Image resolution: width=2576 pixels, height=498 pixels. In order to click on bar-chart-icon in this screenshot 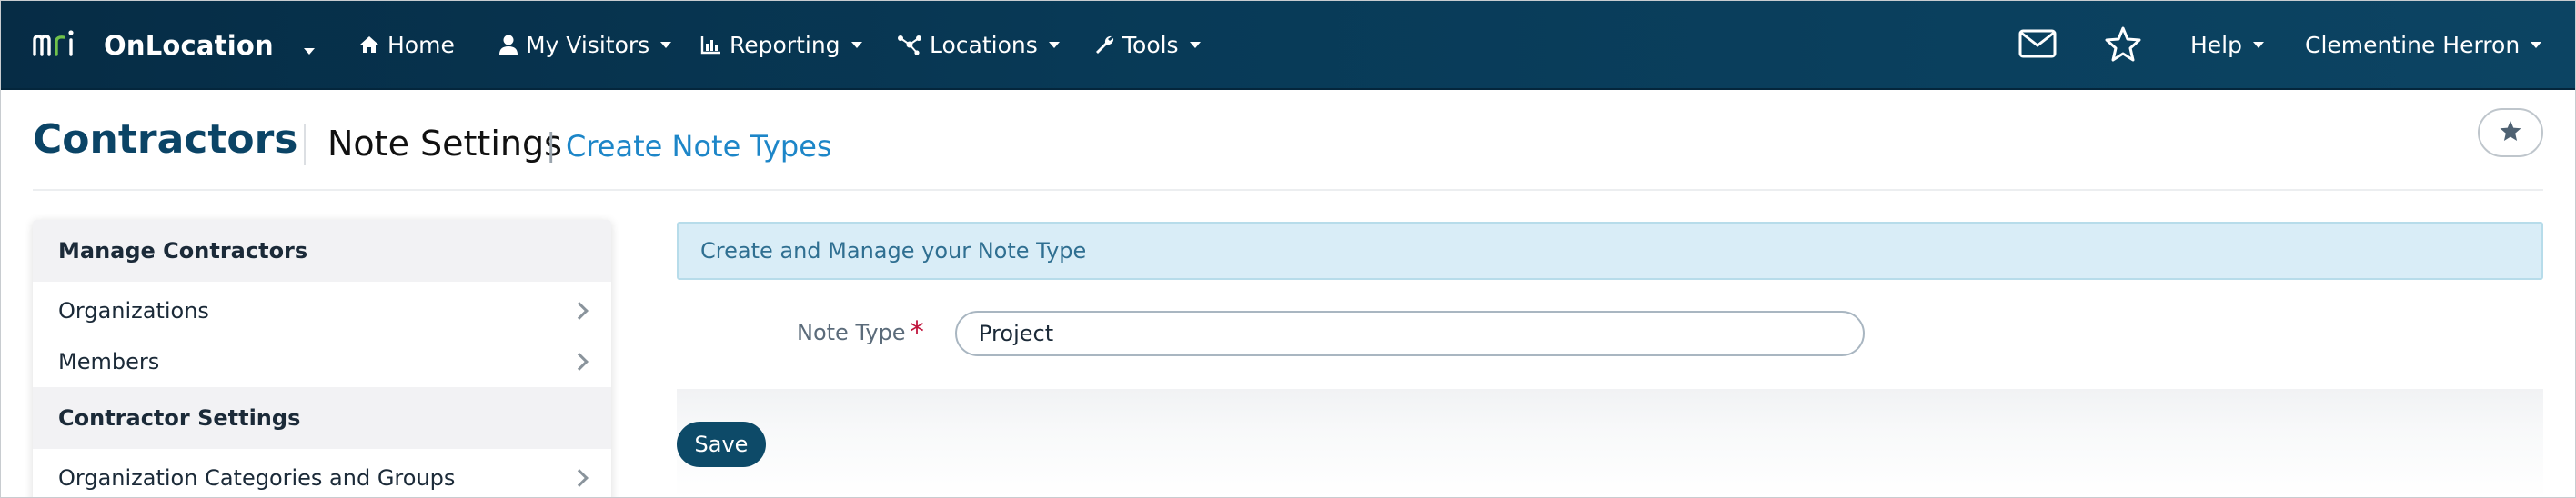, I will do `click(711, 45)`.